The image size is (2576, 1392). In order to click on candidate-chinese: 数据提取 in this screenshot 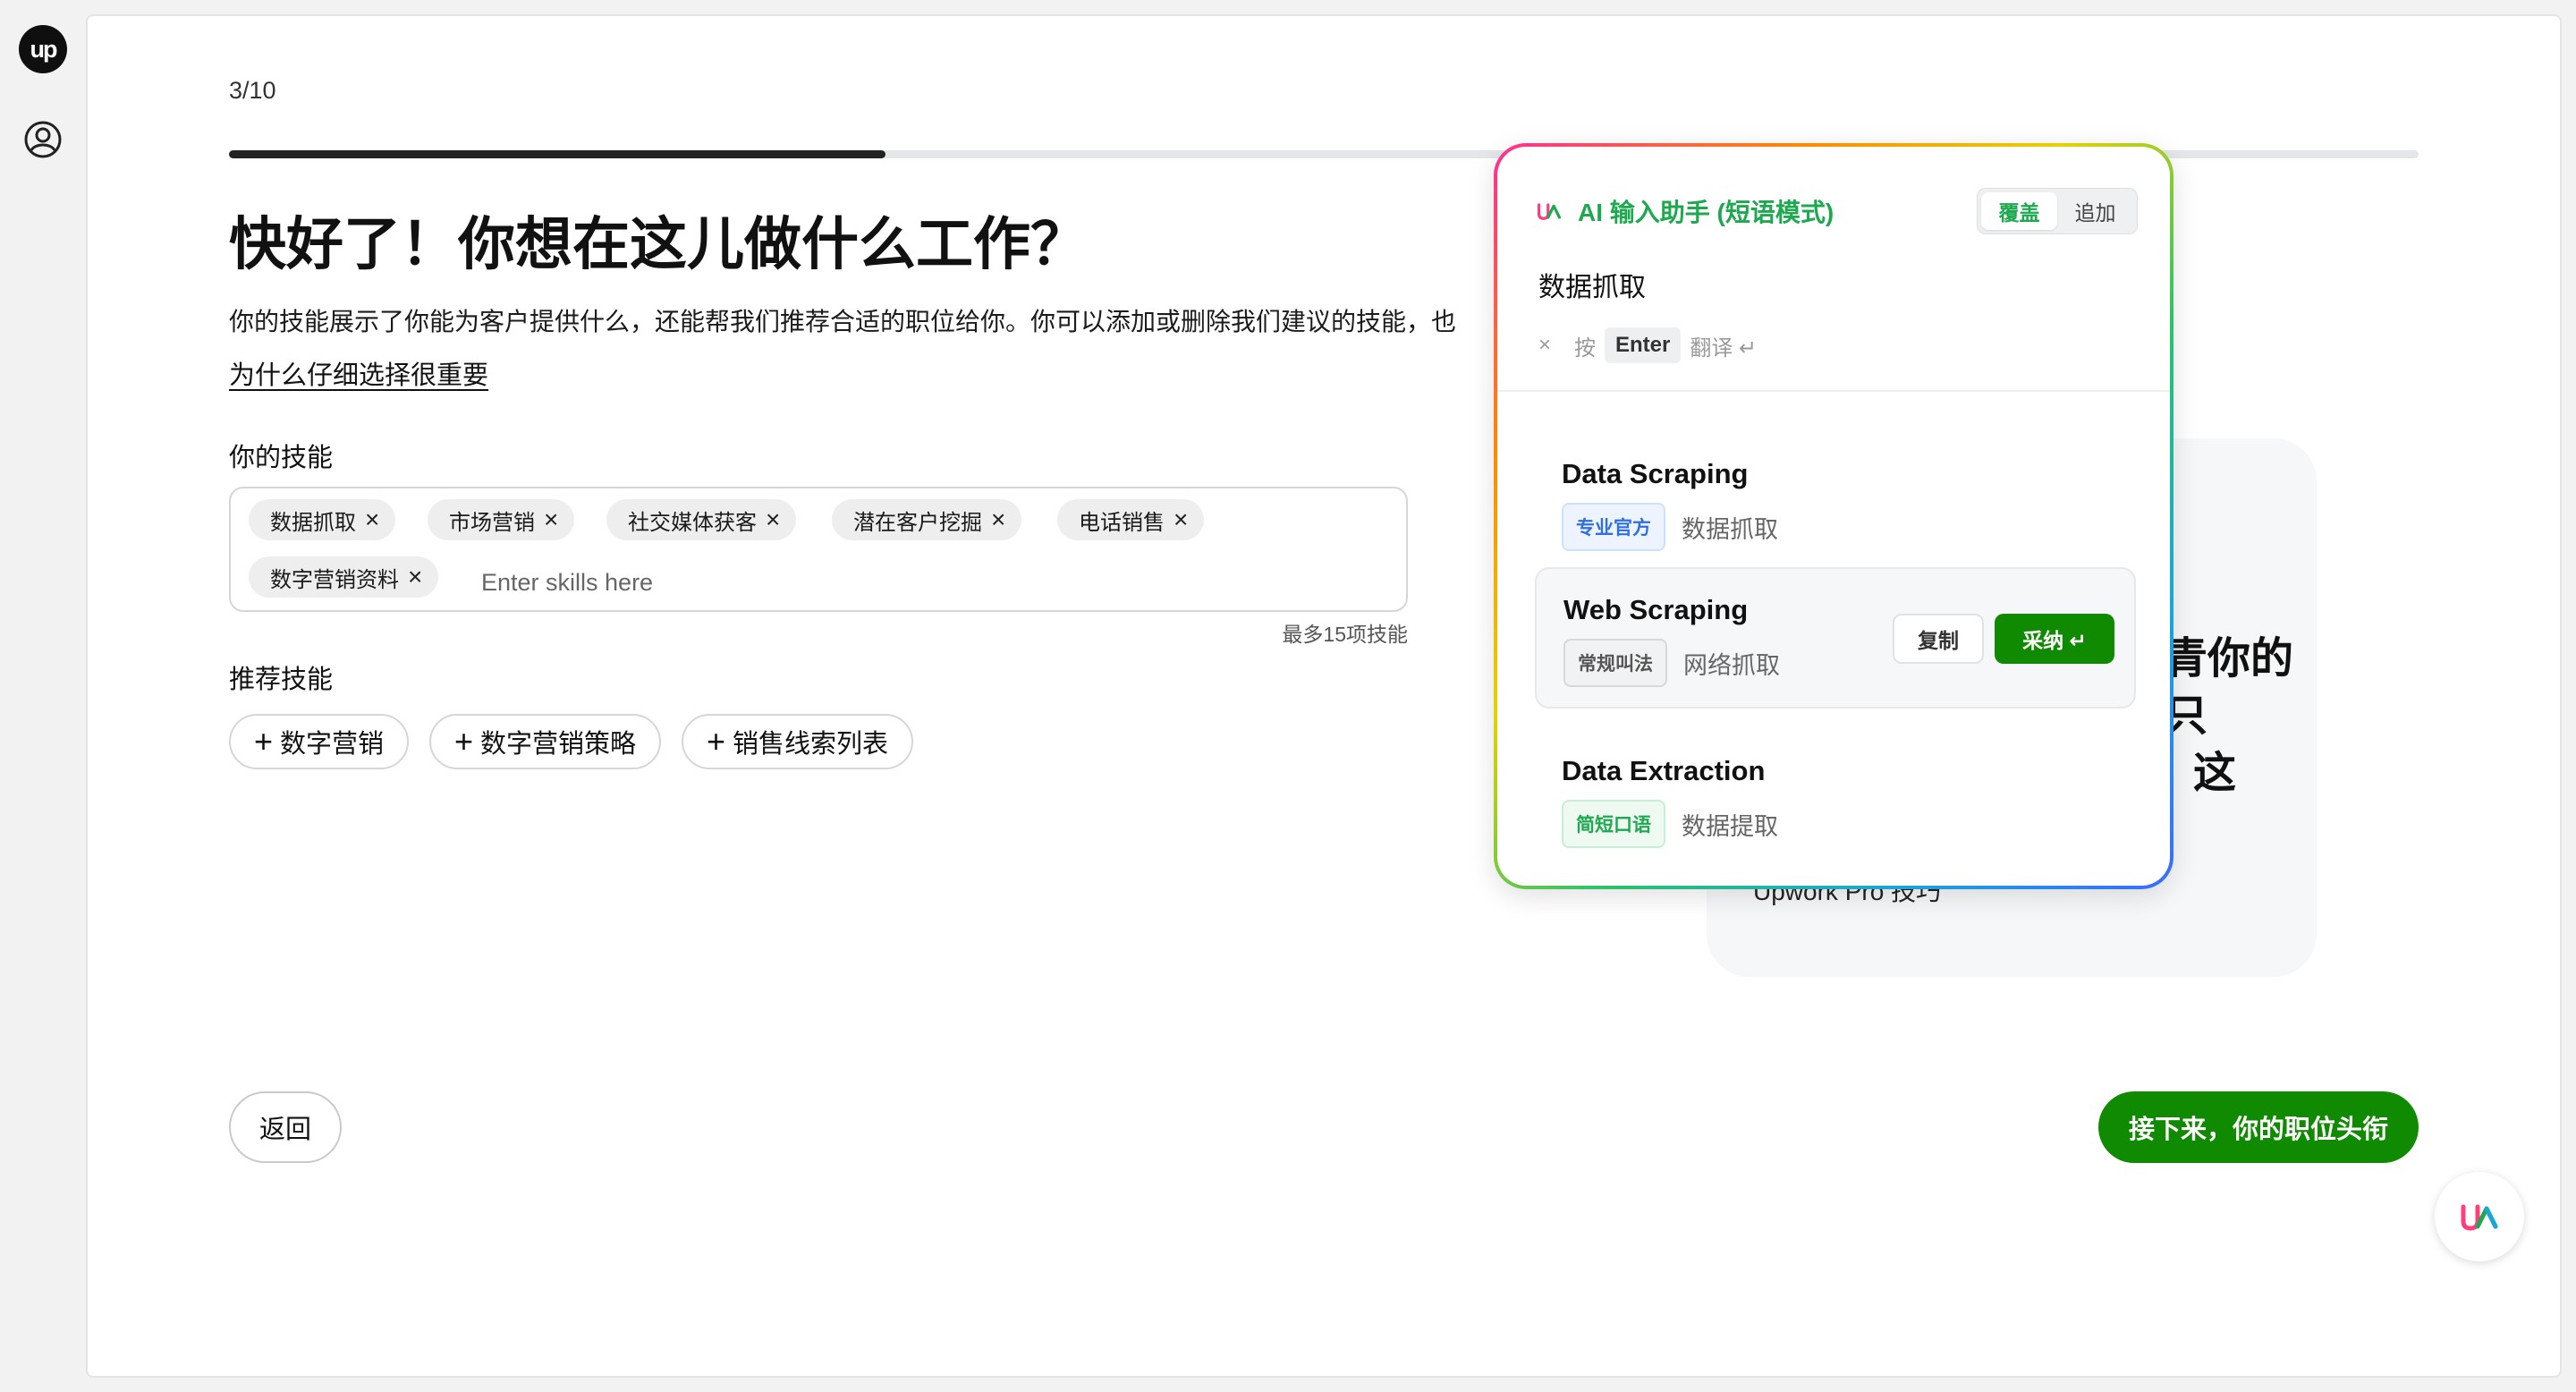, I will do `click(1730, 826)`.